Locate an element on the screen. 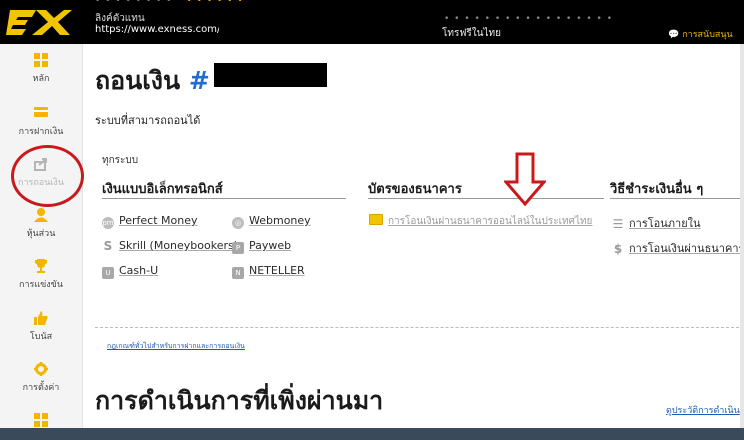  skrill-icon: S is located at coordinates (108, 246).